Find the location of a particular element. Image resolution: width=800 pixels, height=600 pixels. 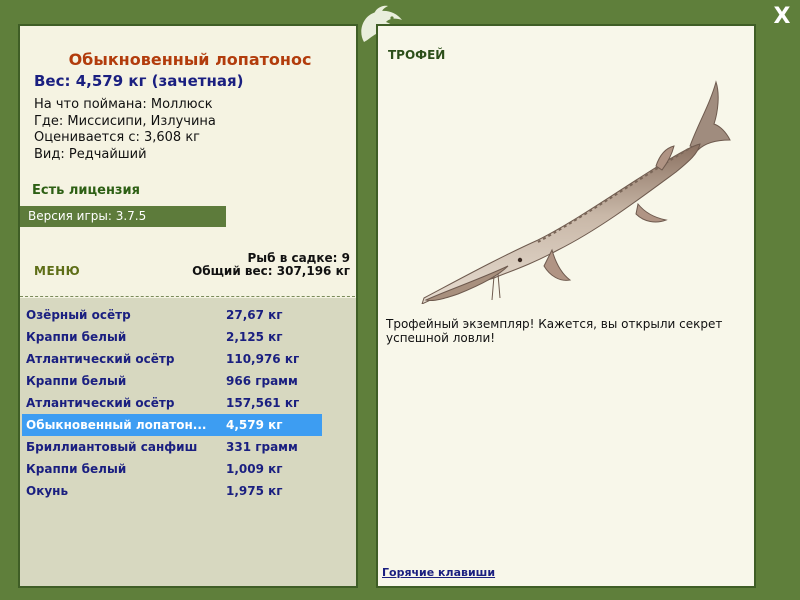

version-bar: Версия игры: 3.7.5 is located at coordinates (123, 216).